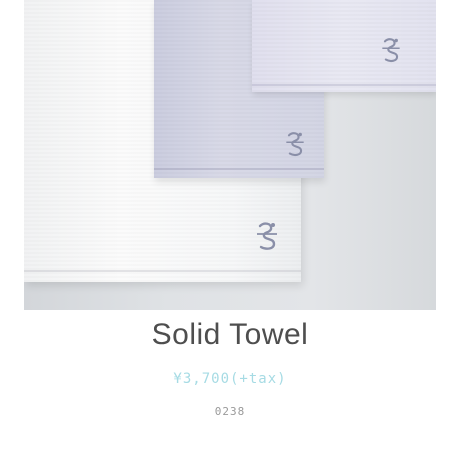 This screenshot has height=460, width=460. Describe the element at coordinates (344, 46) in the screenshot. I see `towel-lavender` at that location.